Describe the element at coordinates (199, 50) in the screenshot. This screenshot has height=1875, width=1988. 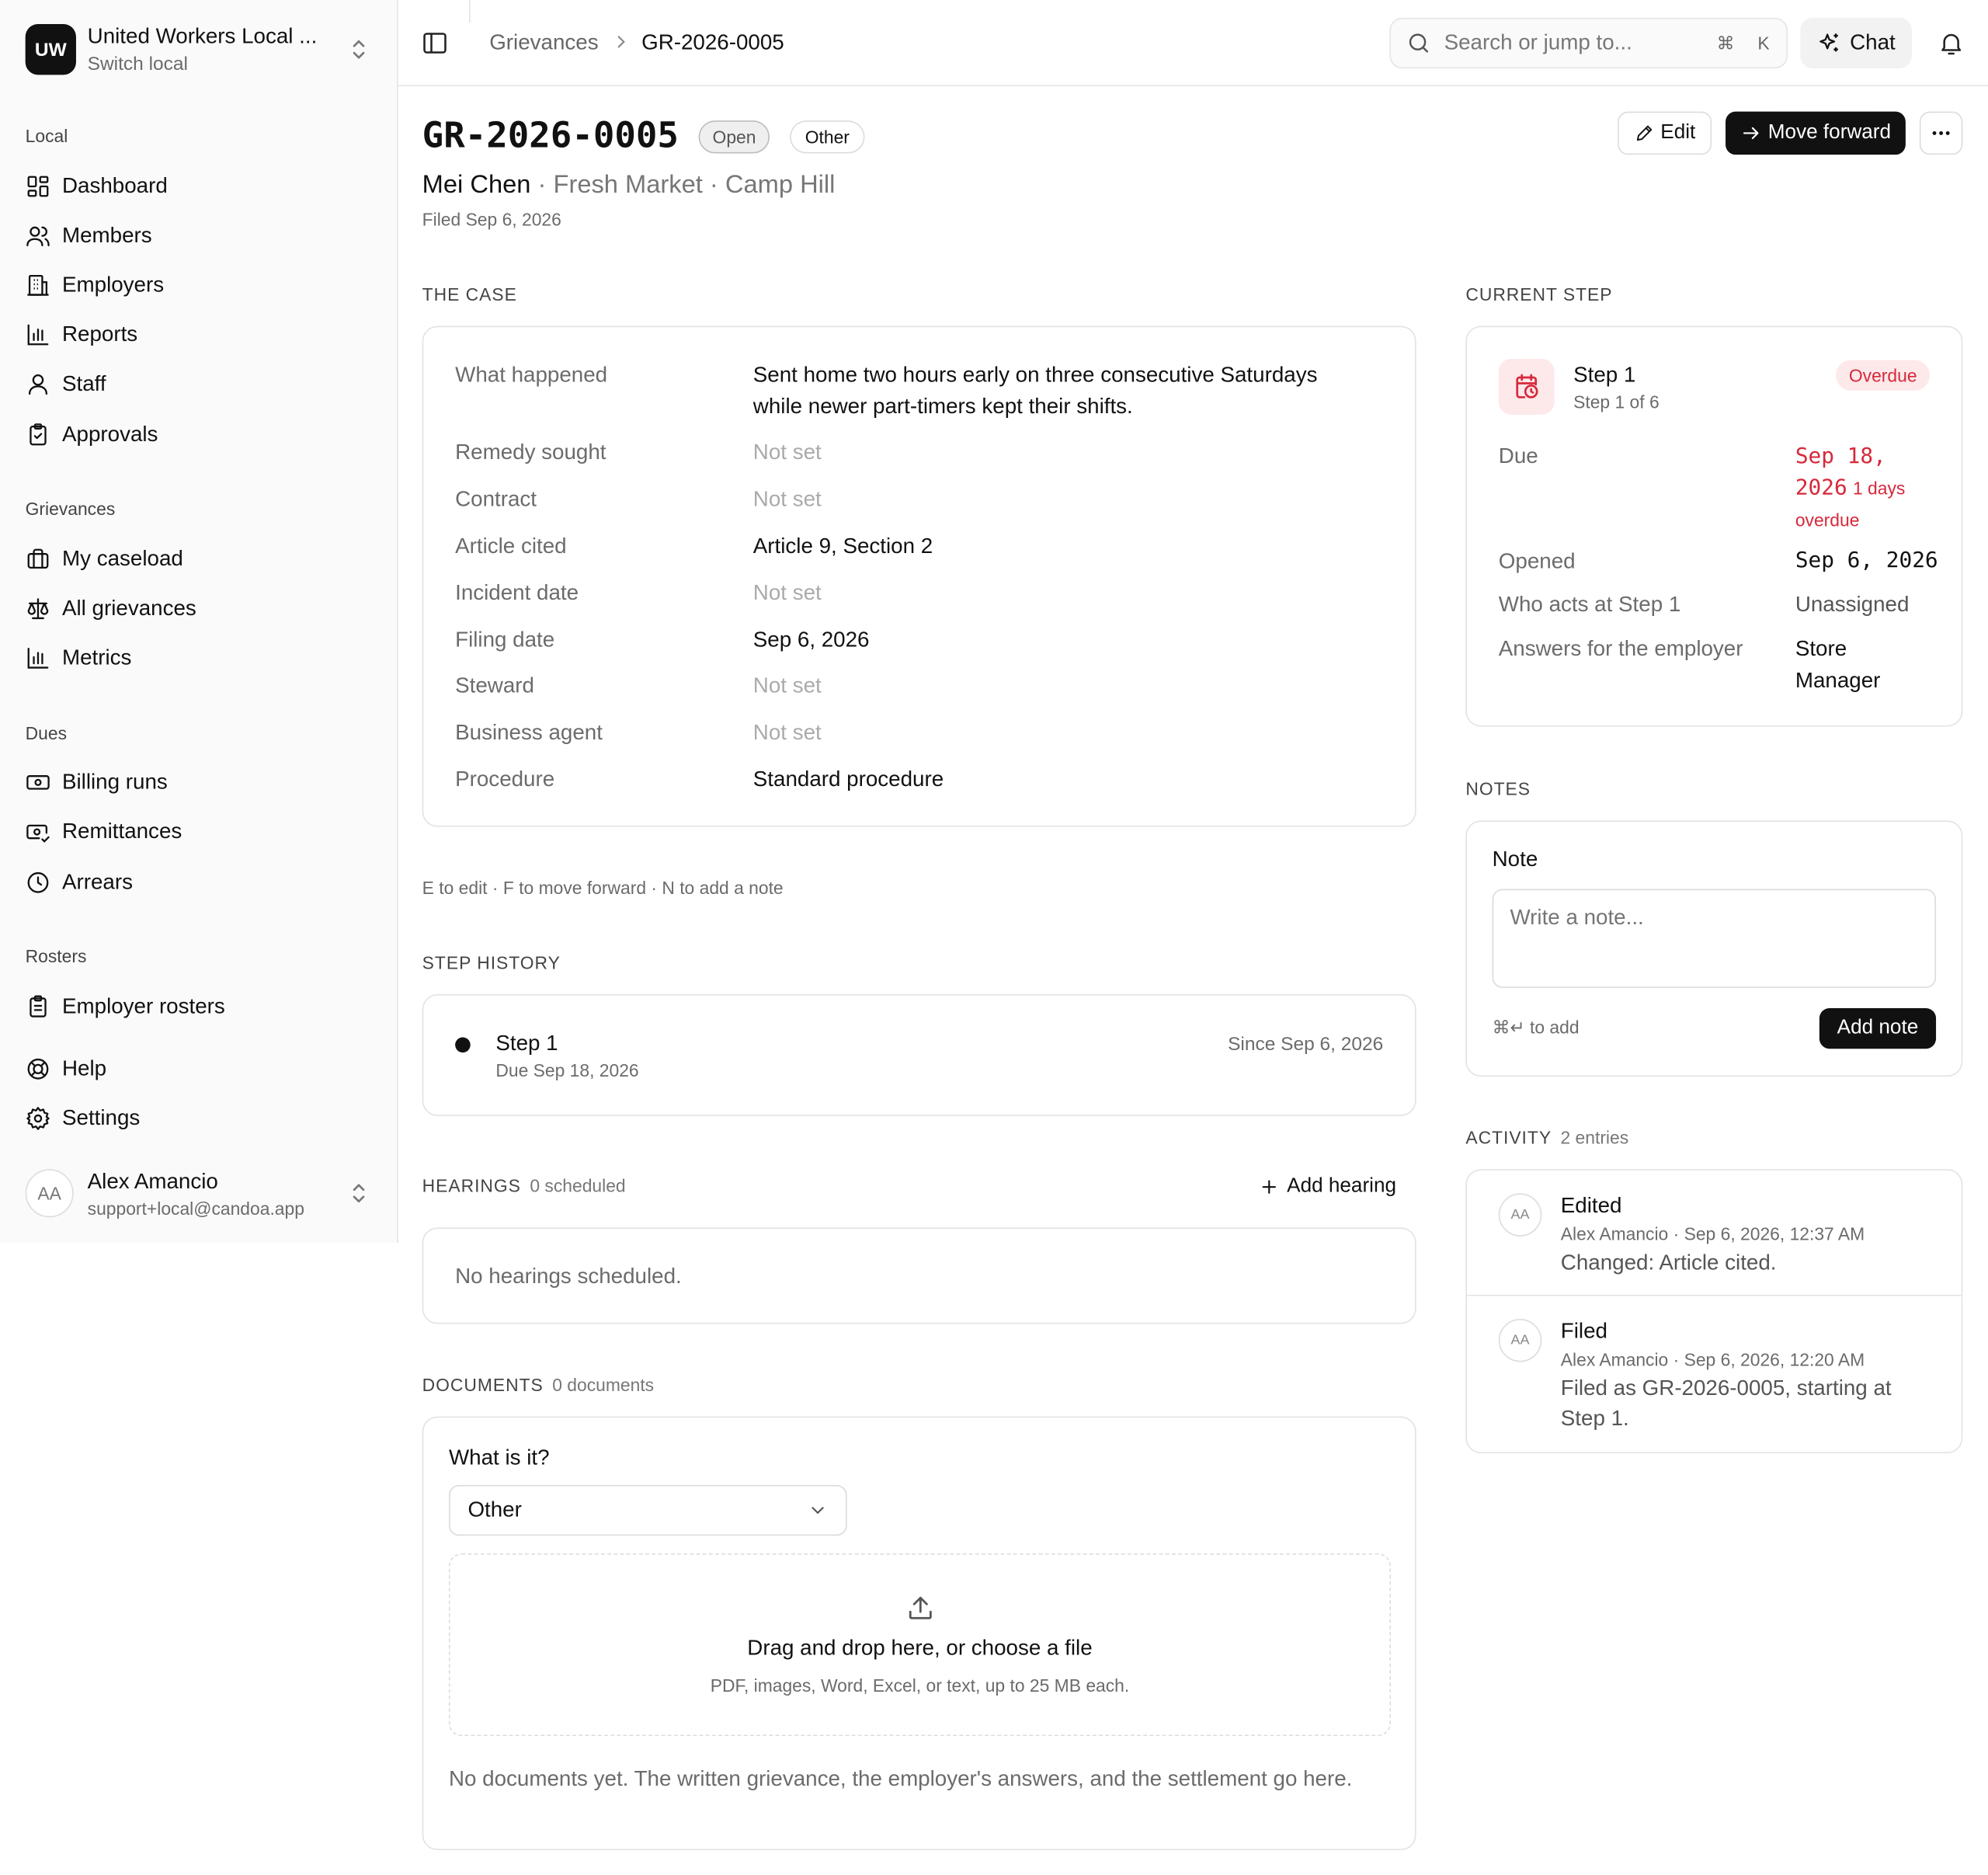
I see `local-switcher: UW United Workers Local ... Switch local` at that location.